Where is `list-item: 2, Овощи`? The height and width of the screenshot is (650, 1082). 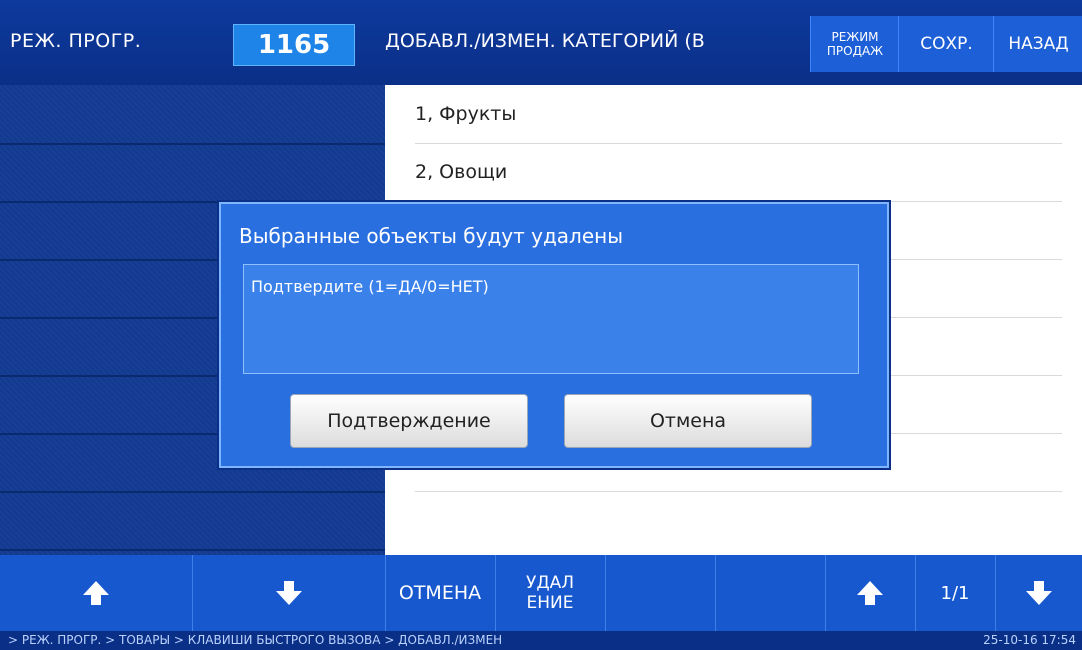 list-item: 2, Овощи is located at coordinates (738, 172).